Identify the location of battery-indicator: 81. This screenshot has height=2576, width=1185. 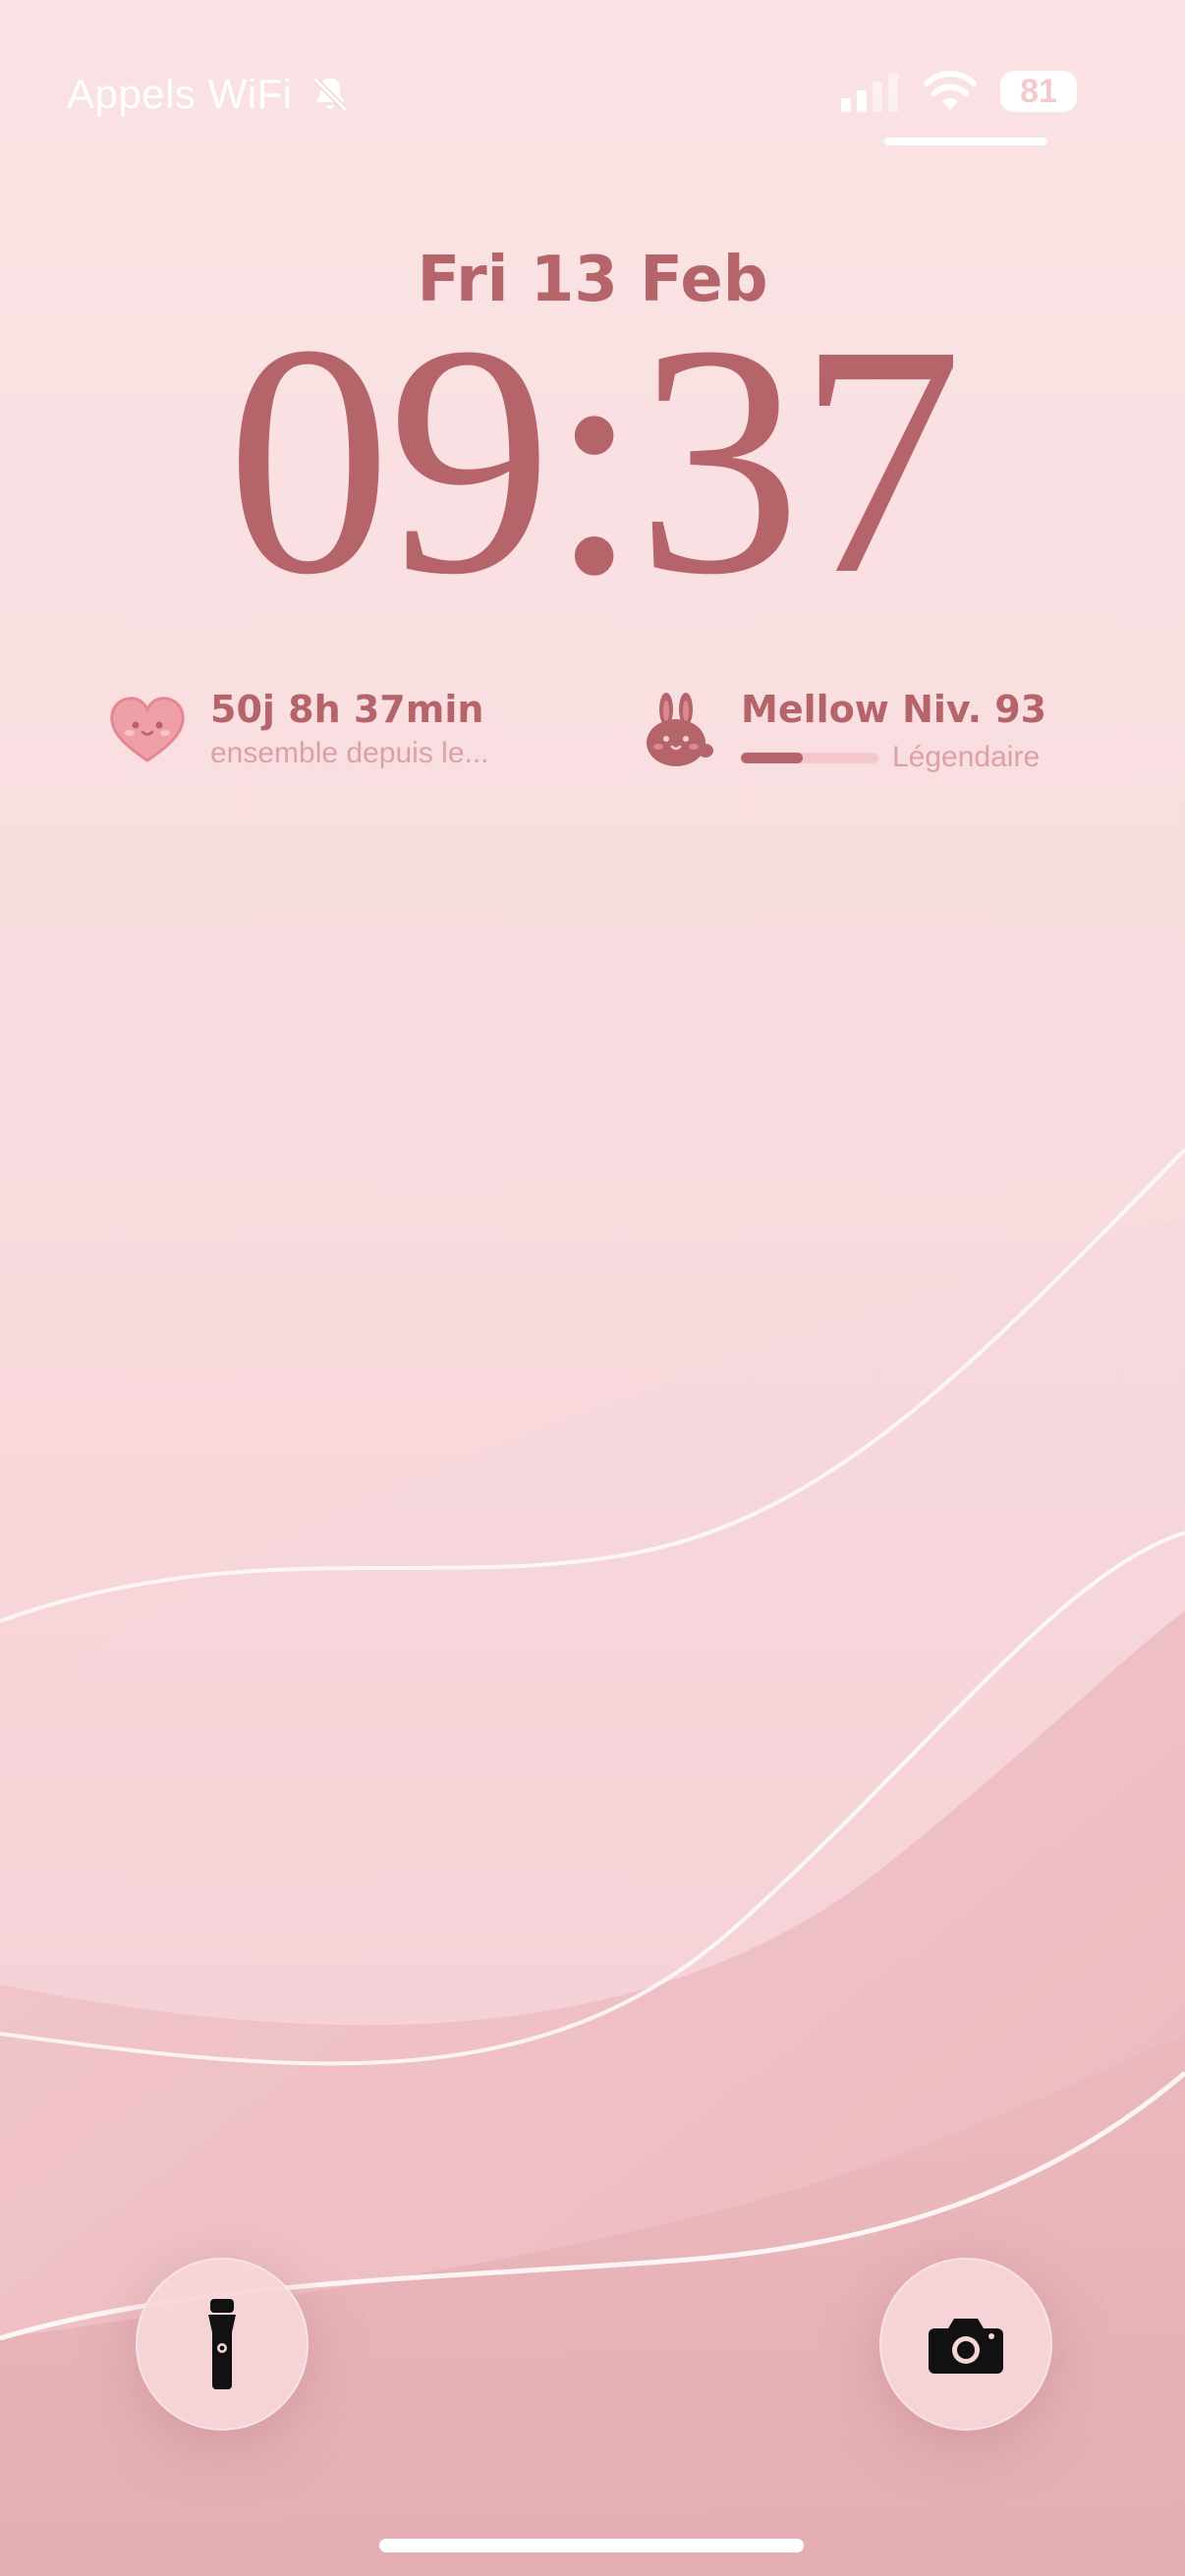
(1038, 91).